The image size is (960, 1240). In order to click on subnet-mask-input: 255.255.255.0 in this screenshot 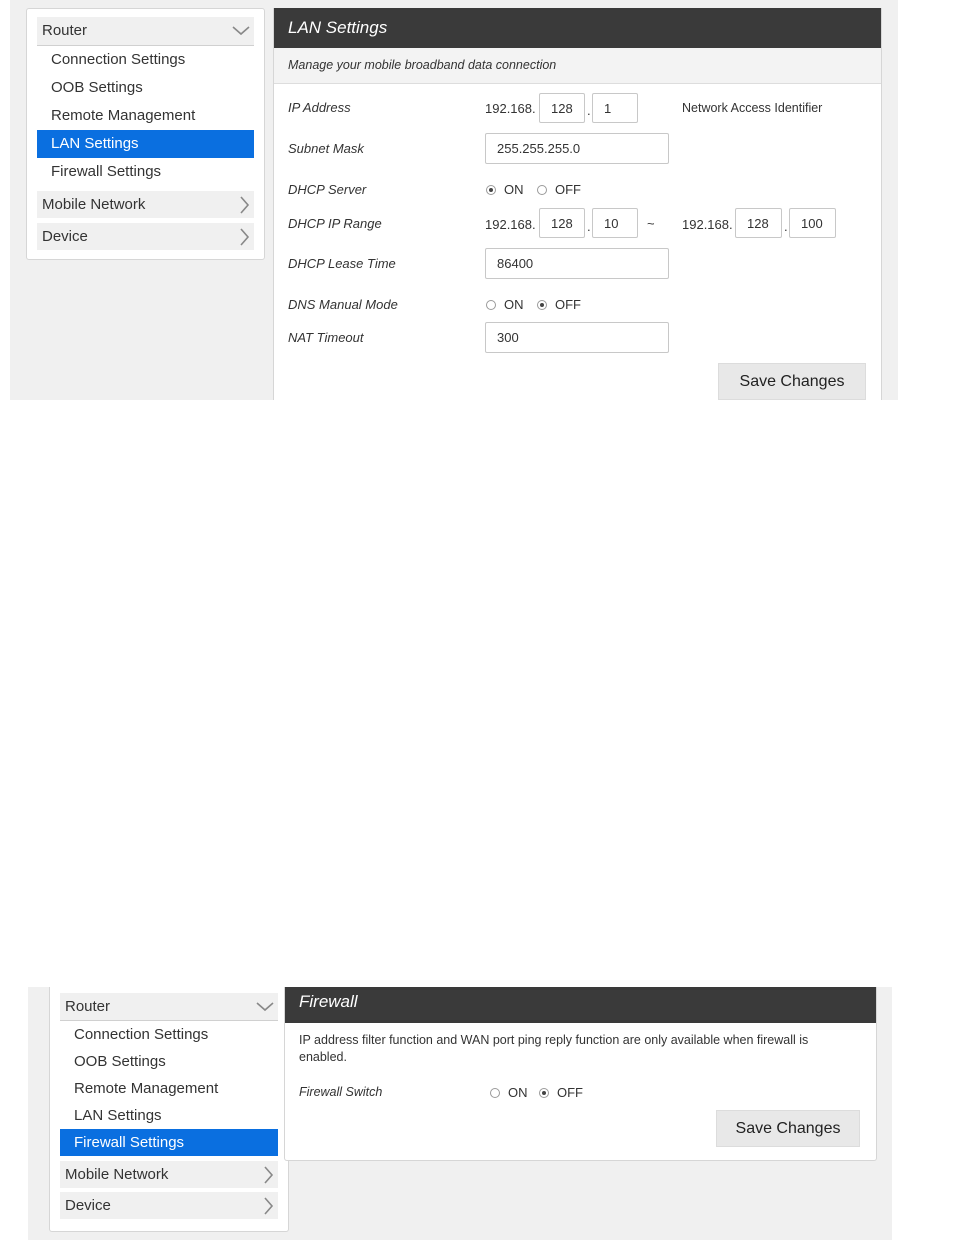, I will do `click(577, 148)`.